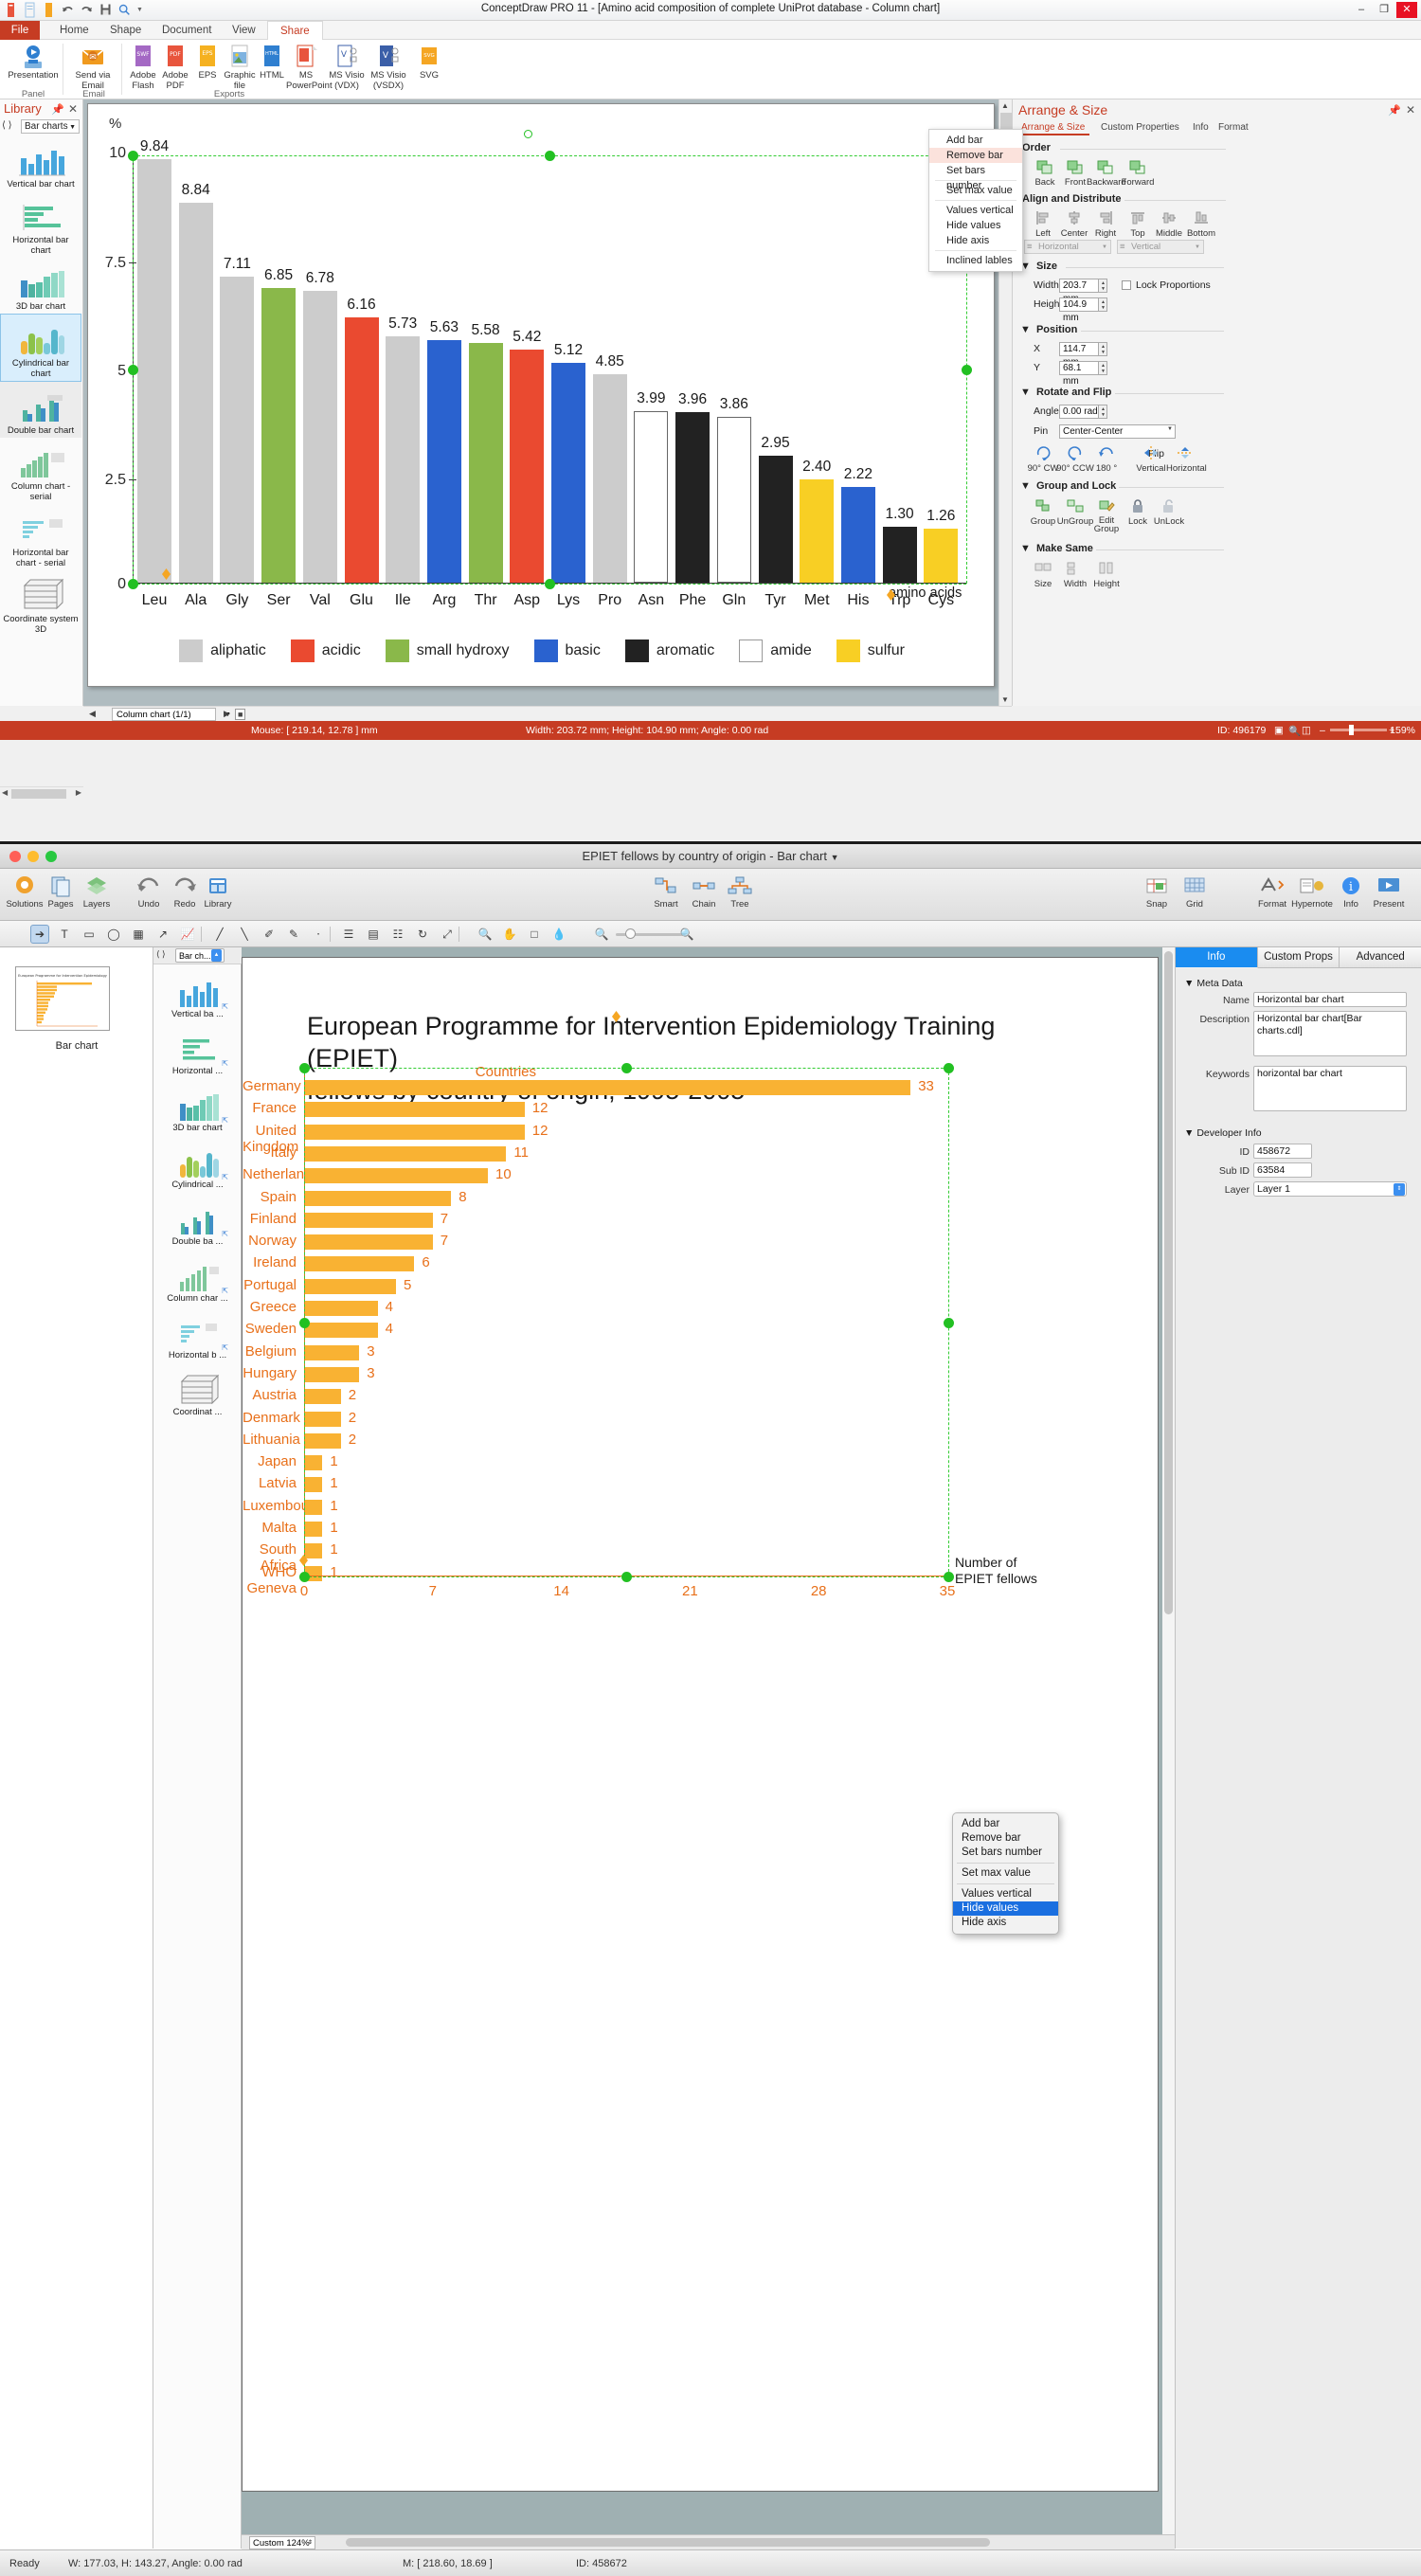 This screenshot has width=1421, height=2576. I want to click on context-menu-item-hide-axis: Hide axis, so click(975, 240).